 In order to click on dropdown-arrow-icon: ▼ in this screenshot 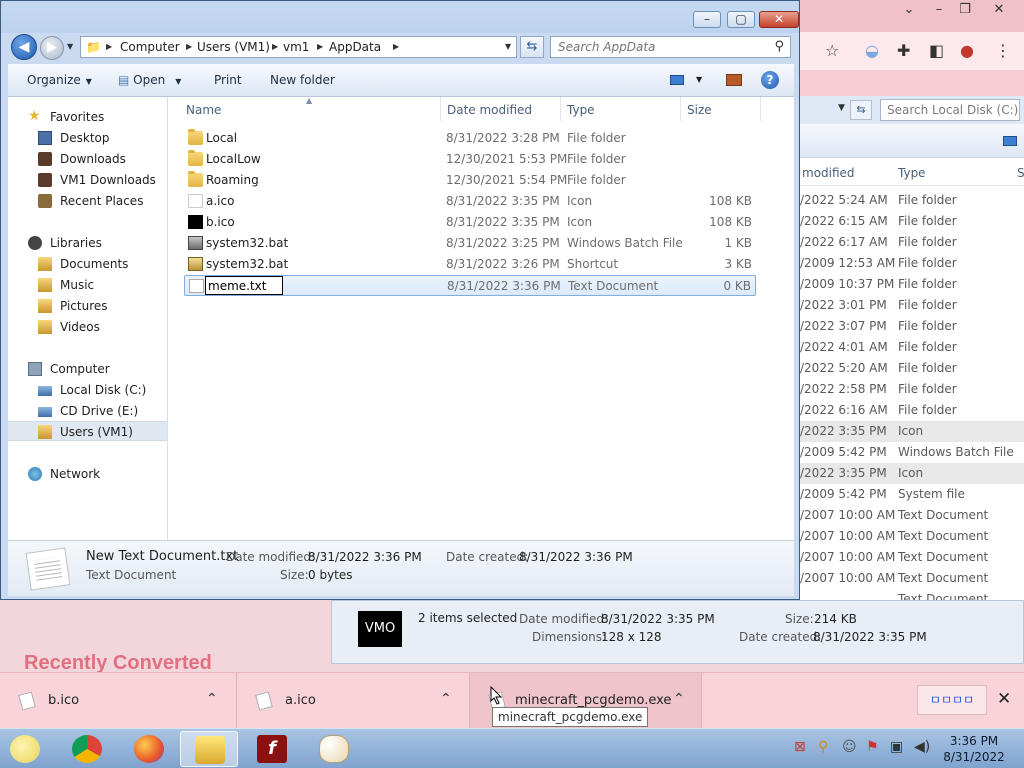, I will do `click(841, 108)`.